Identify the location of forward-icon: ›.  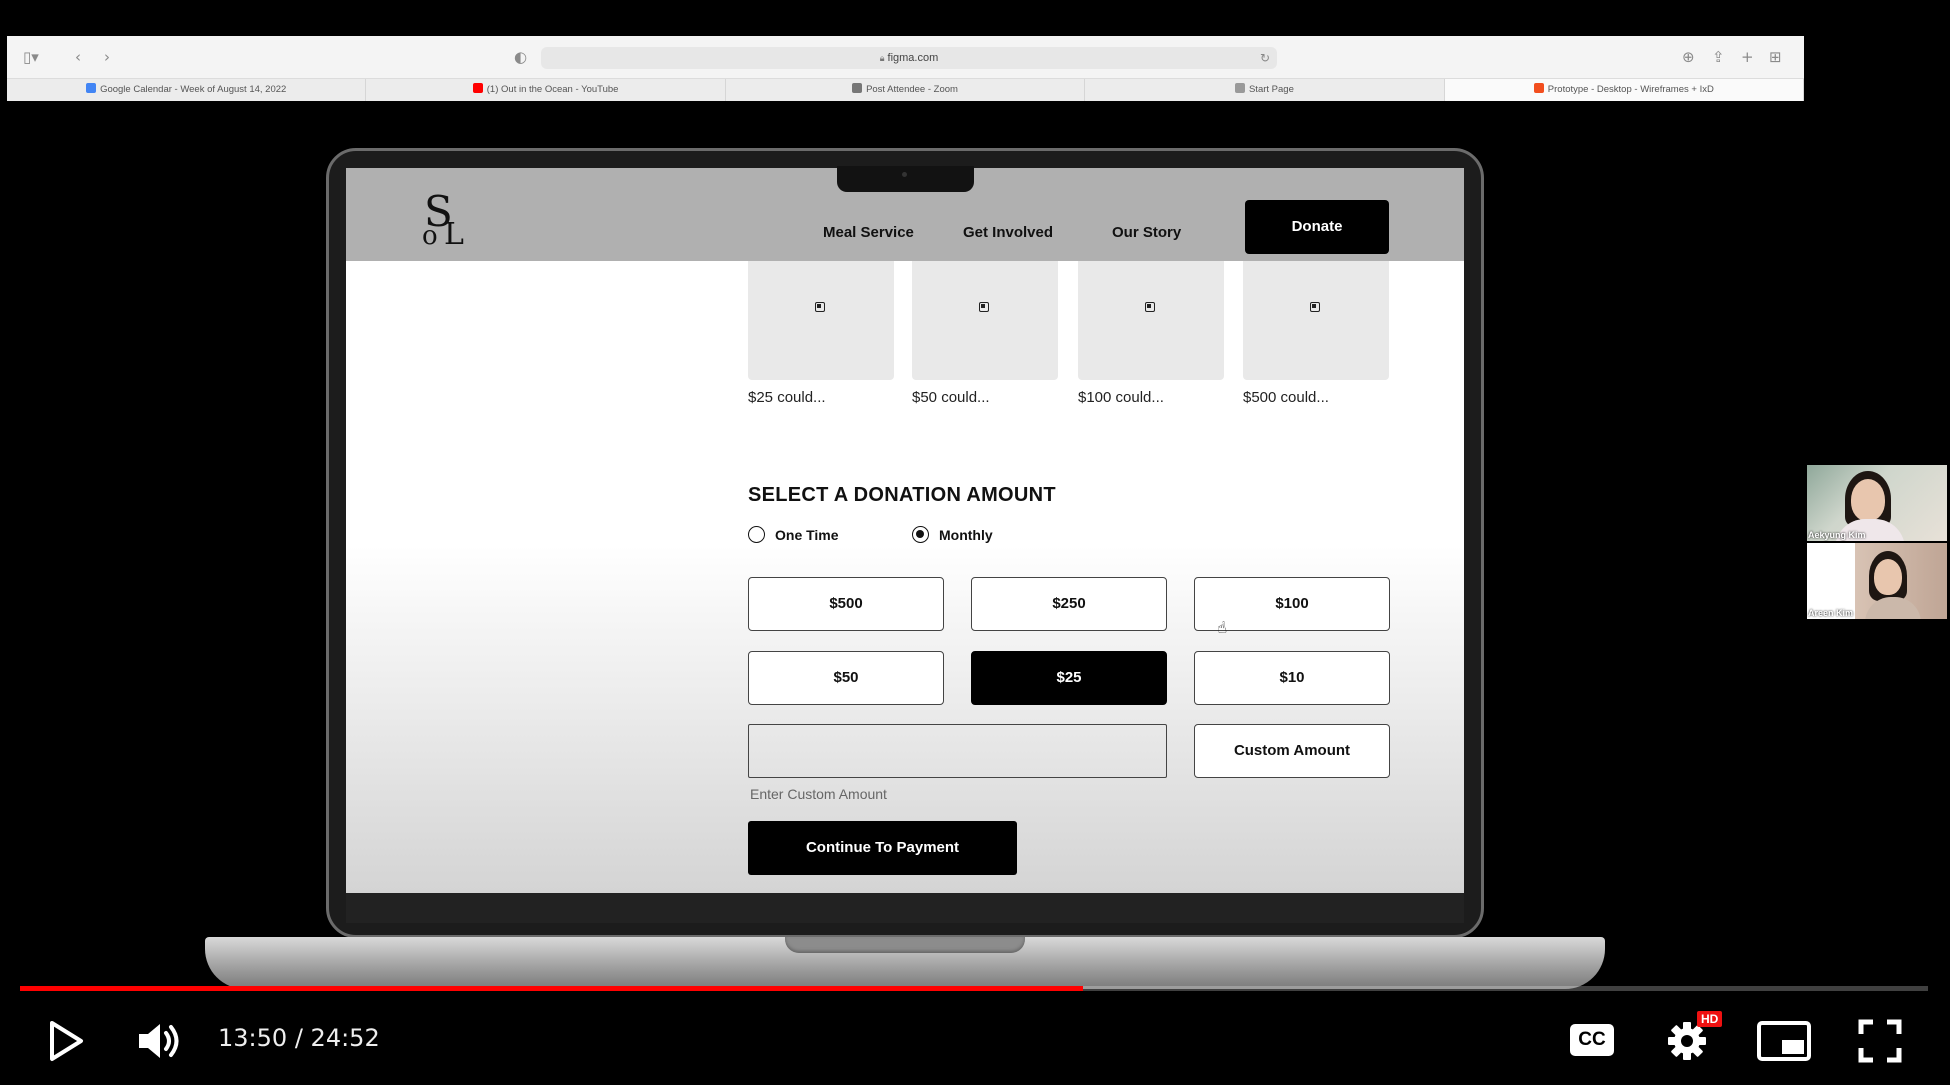
(107, 57).